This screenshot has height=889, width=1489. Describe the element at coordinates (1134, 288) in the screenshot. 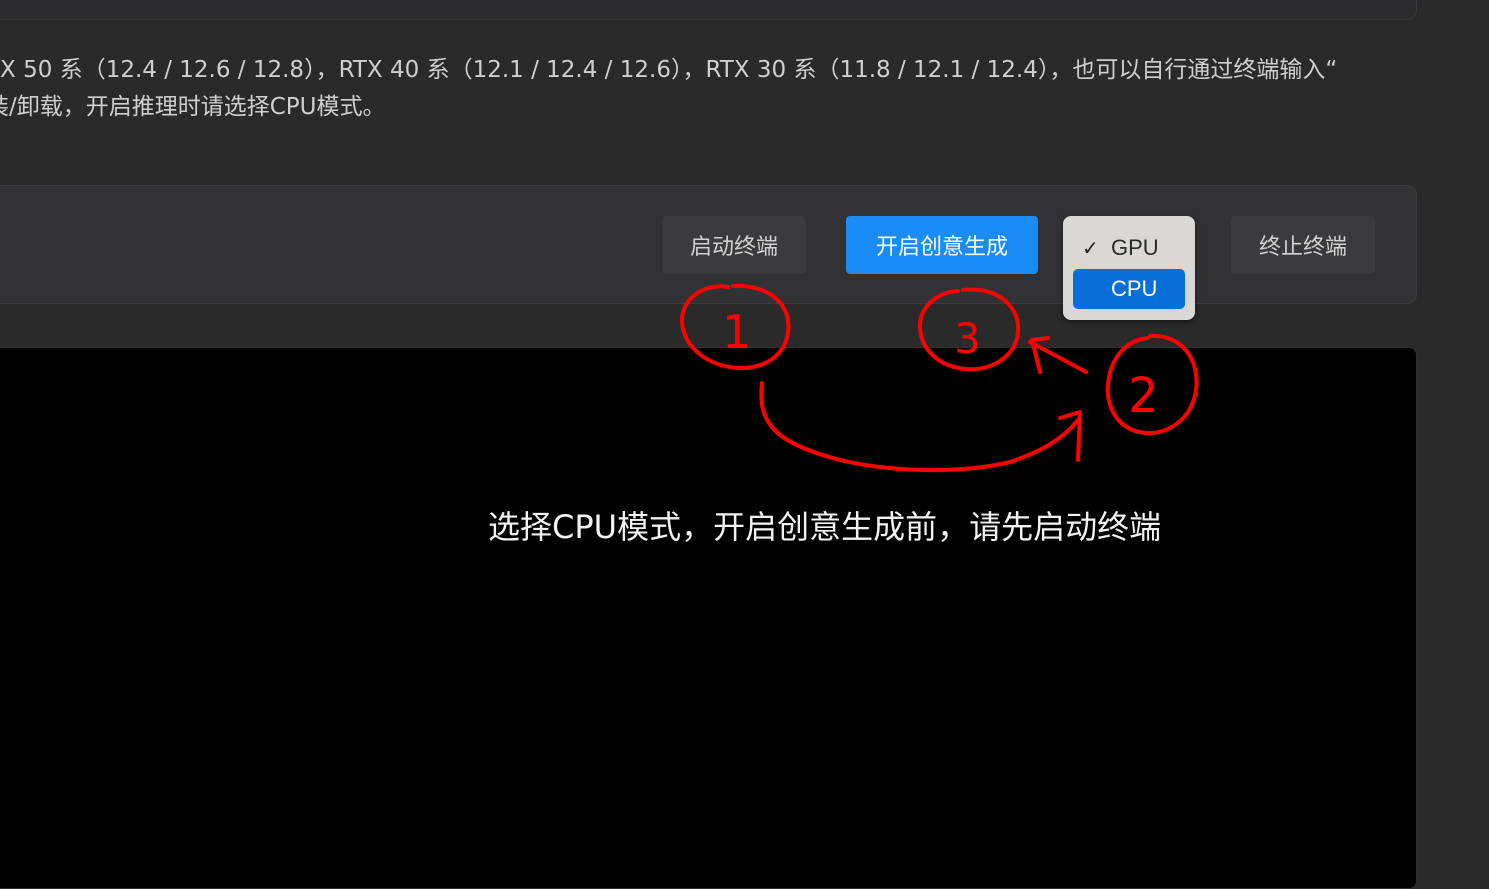

I see `device-option-label: CPU` at that location.